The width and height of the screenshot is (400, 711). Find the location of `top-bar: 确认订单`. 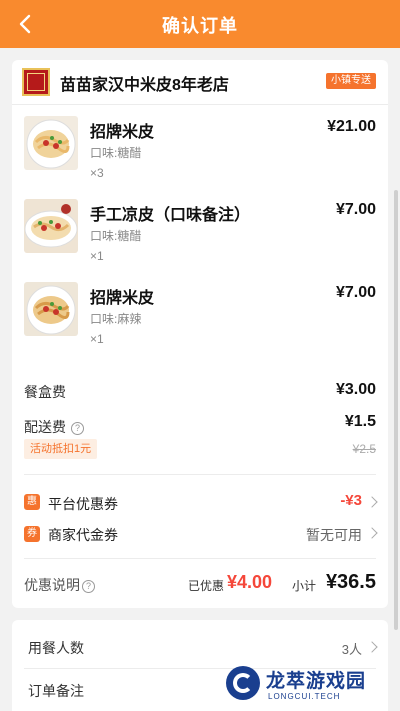

top-bar: 确认订单 is located at coordinates (200, 24).